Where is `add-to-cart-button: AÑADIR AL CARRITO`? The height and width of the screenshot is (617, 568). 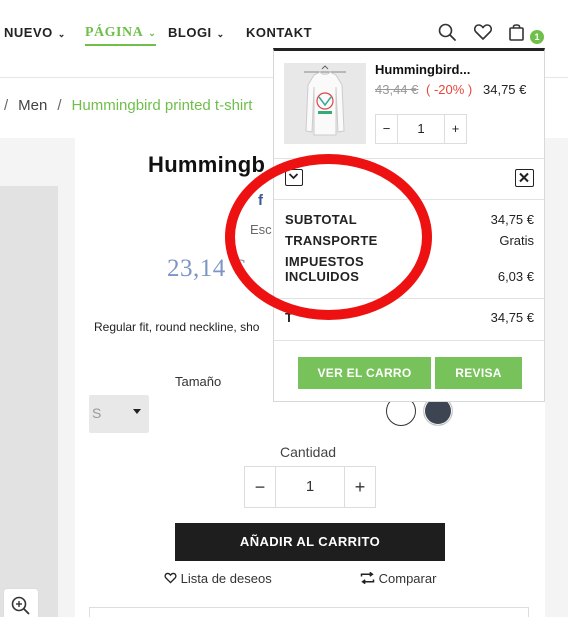 add-to-cart-button: AÑADIR AL CARRITO is located at coordinates (310, 542).